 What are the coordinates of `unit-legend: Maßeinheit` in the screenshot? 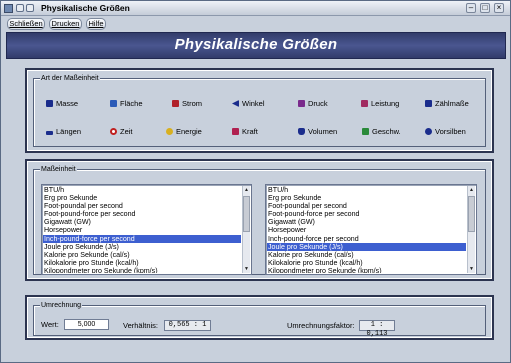 It's located at (58, 169).